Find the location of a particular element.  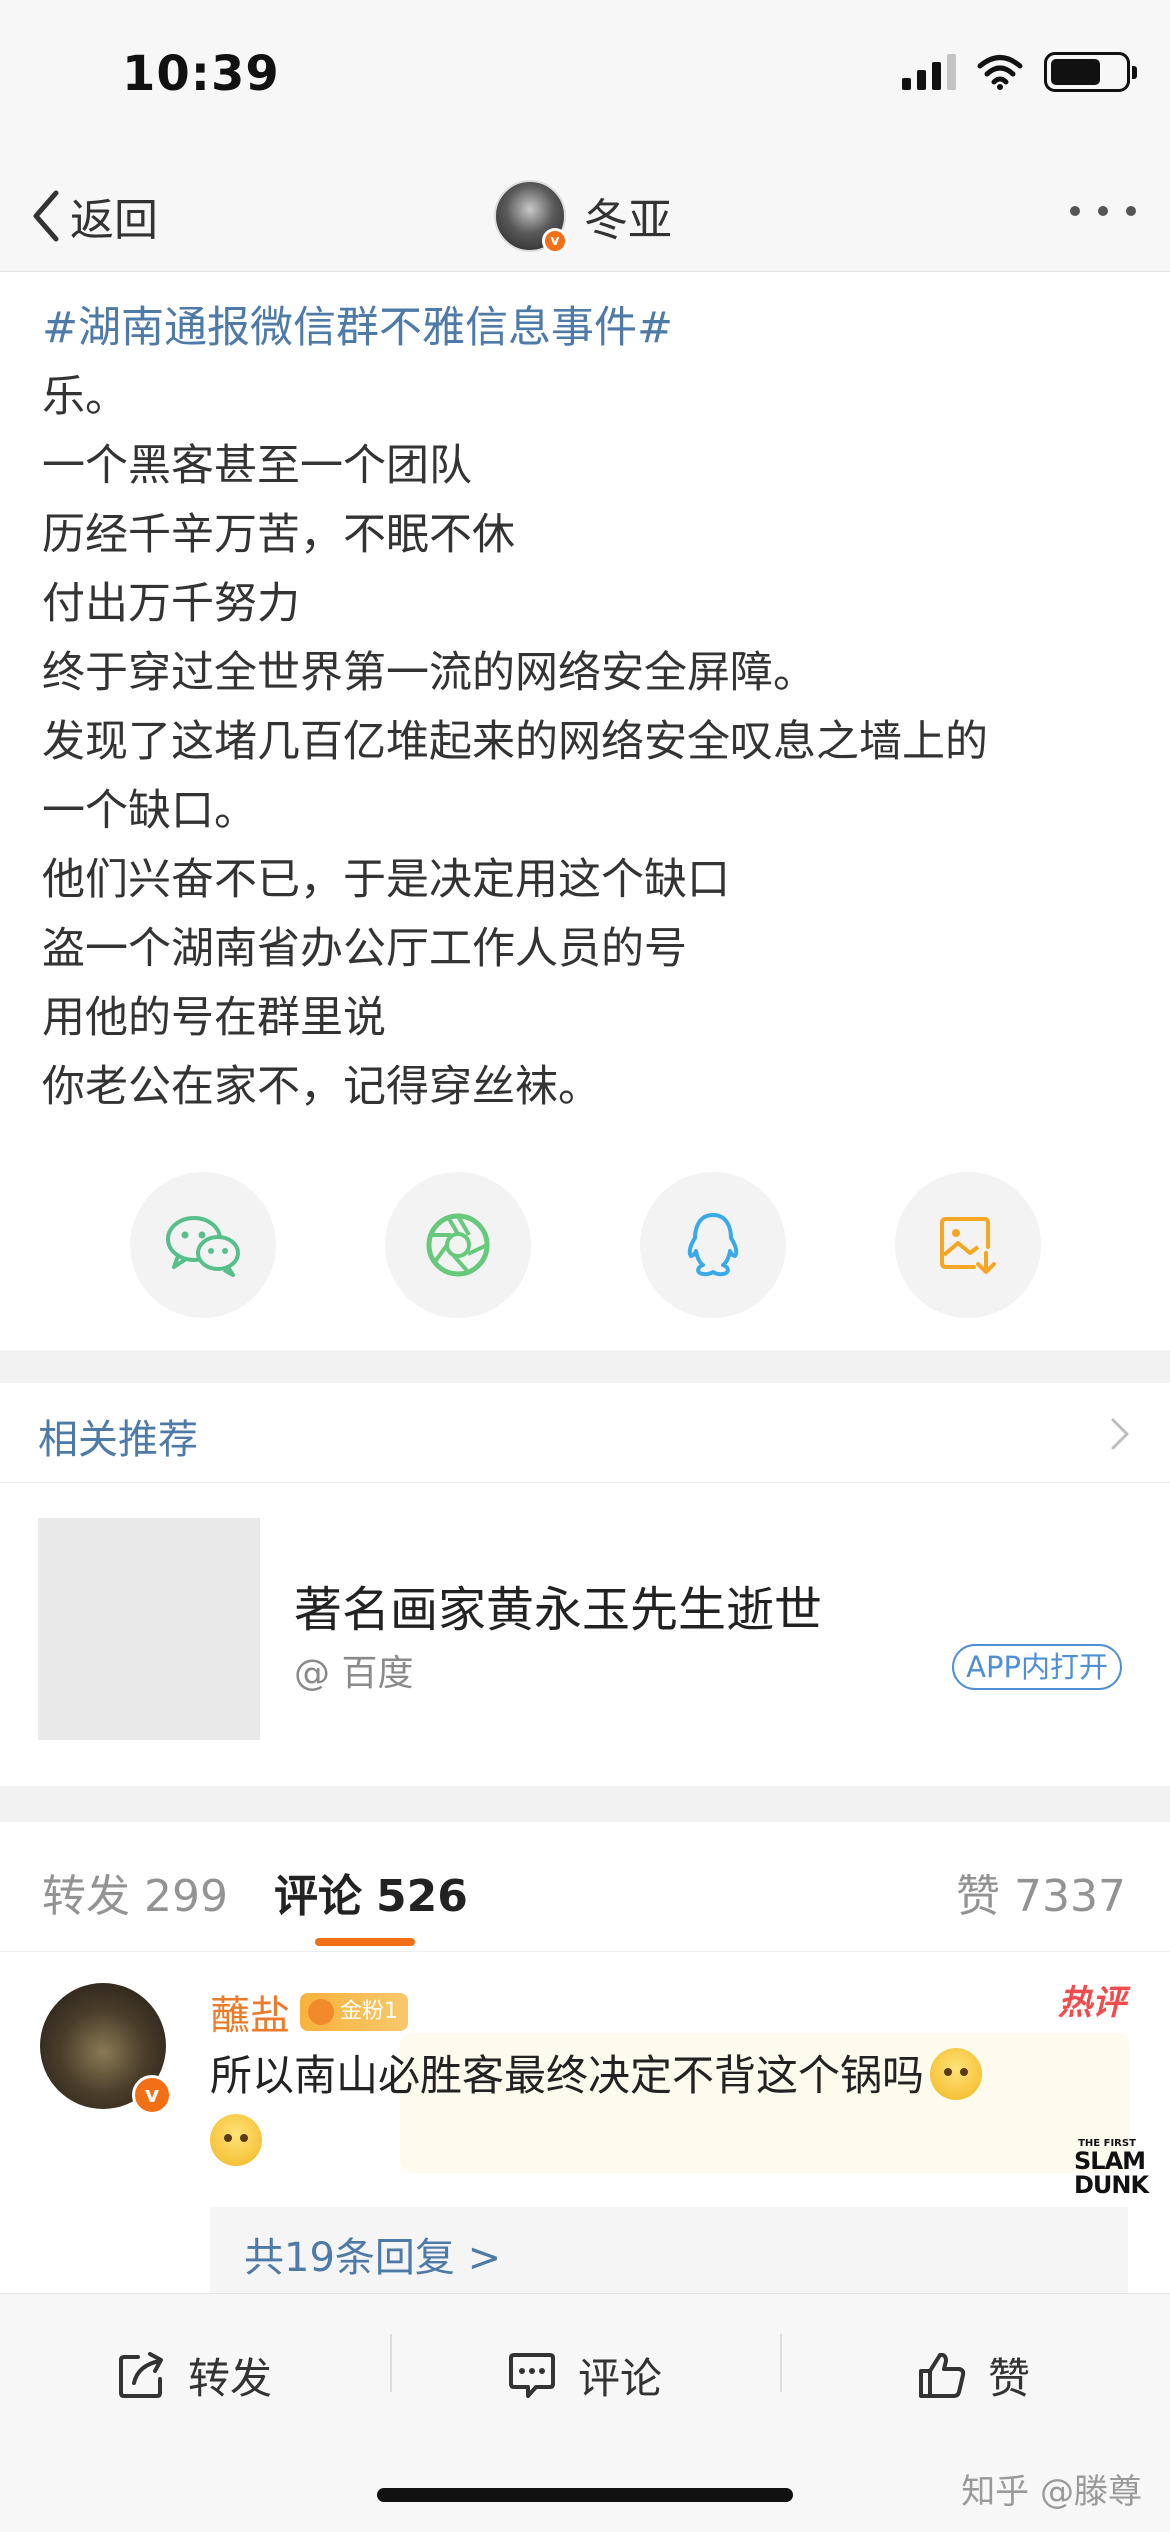

tab-comments: 评论 526 is located at coordinates (371, 1892).